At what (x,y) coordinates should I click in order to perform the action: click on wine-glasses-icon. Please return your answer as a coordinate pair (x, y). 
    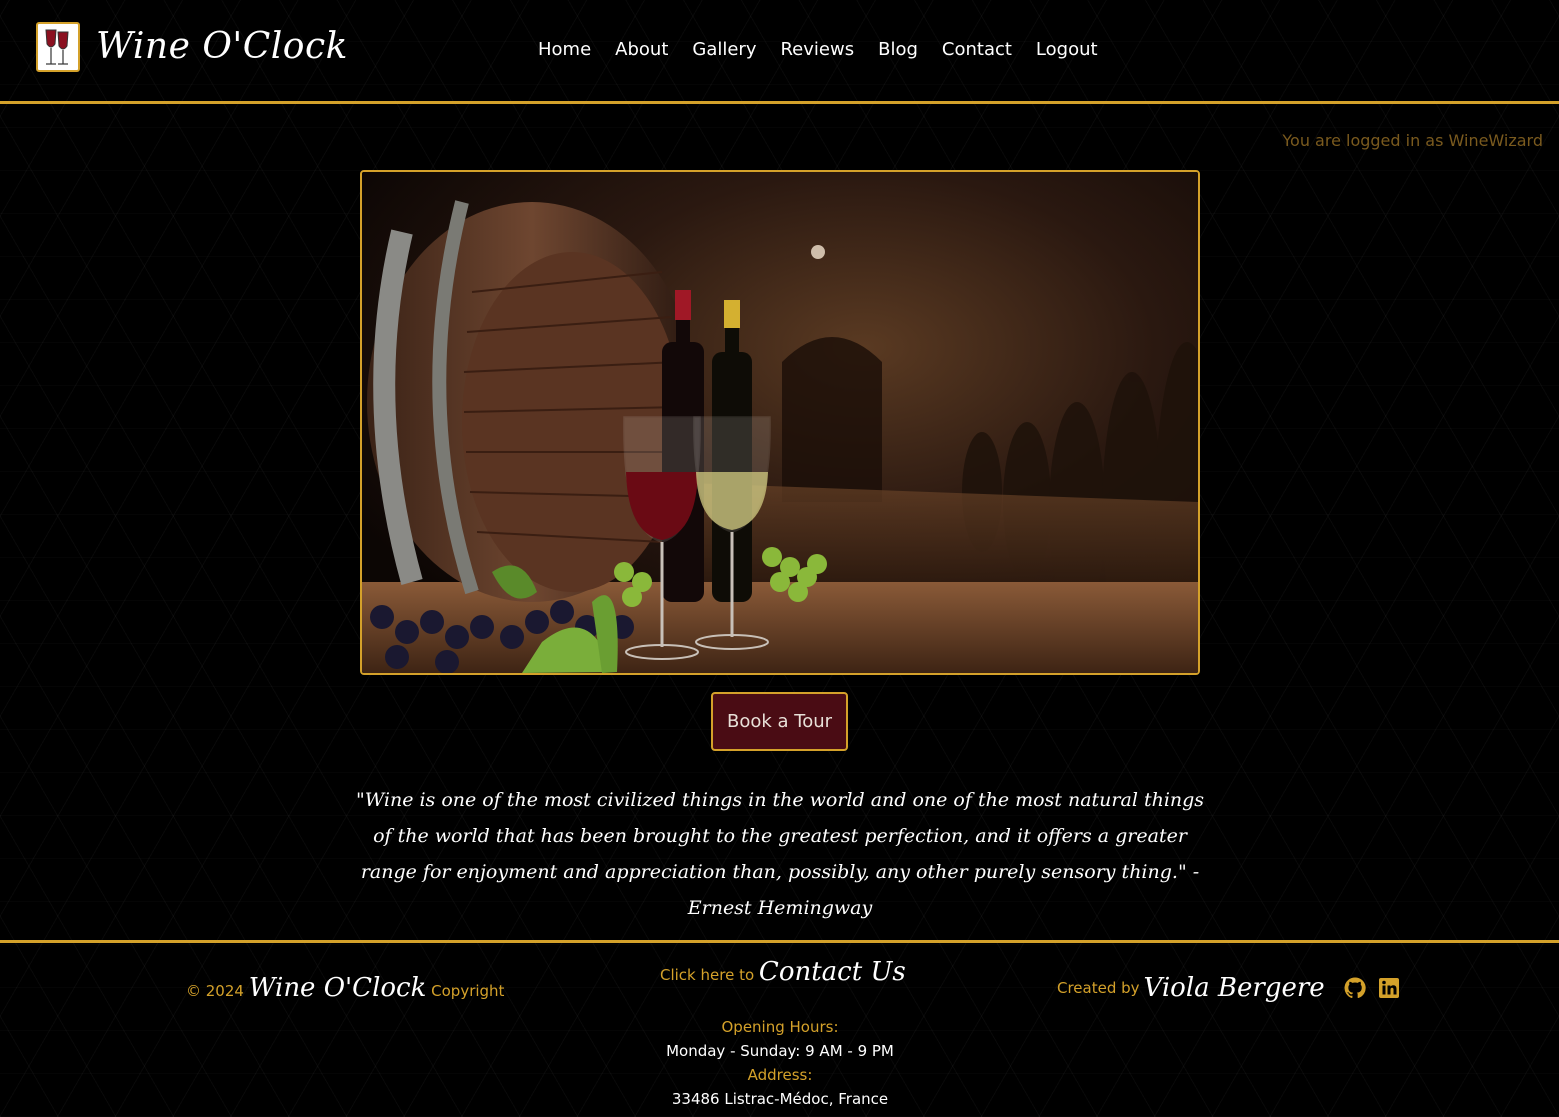
    Looking at the image, I should click on (57, 47).